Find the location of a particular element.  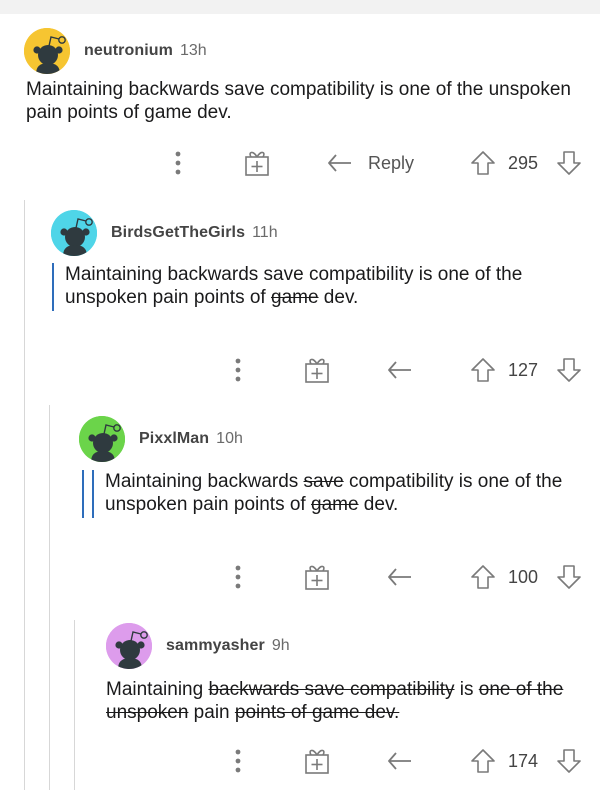

author-name: BirdsGetTheGirls is located at coordinates (178, 233).